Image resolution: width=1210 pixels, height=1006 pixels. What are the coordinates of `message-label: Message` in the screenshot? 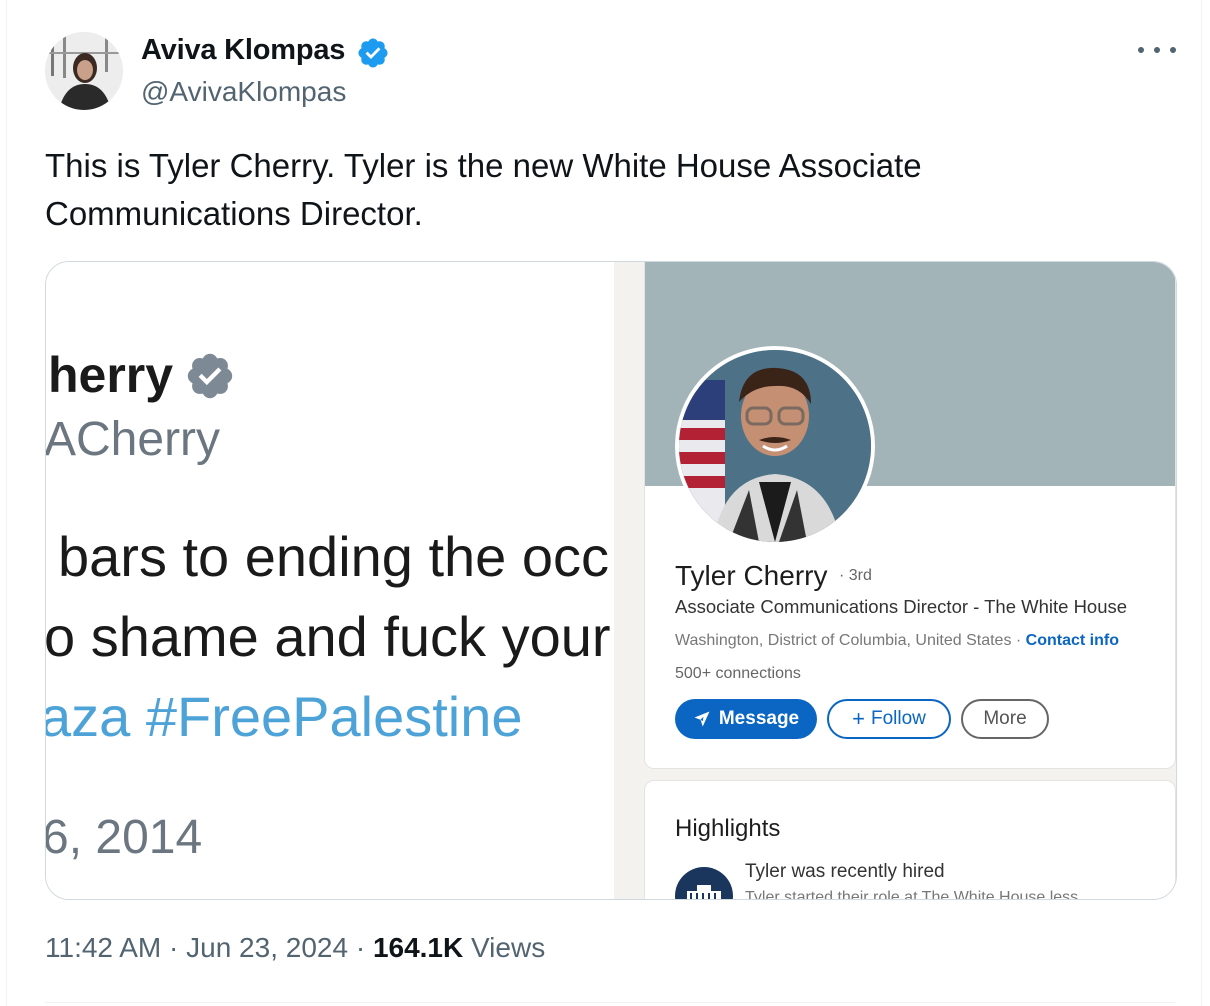 It's located at (759, 718).